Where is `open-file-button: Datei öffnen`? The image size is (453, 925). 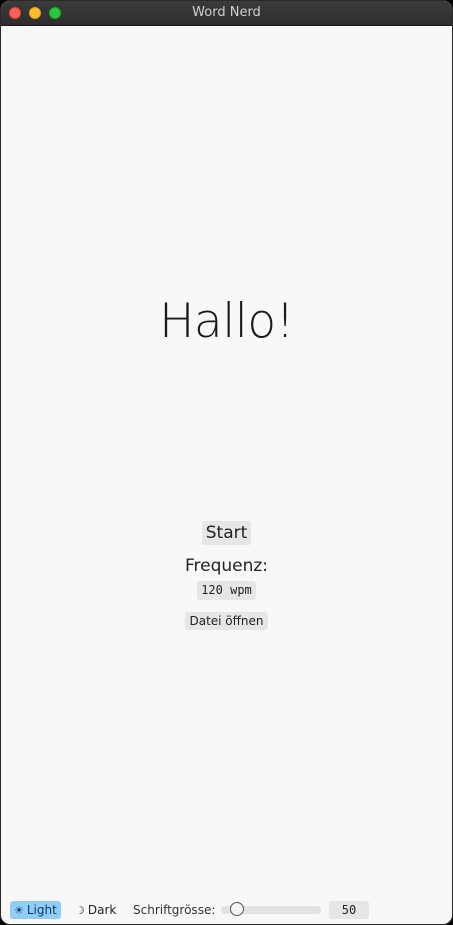 open-file-button: Datei öffnen is located at coordinates (226, 621).